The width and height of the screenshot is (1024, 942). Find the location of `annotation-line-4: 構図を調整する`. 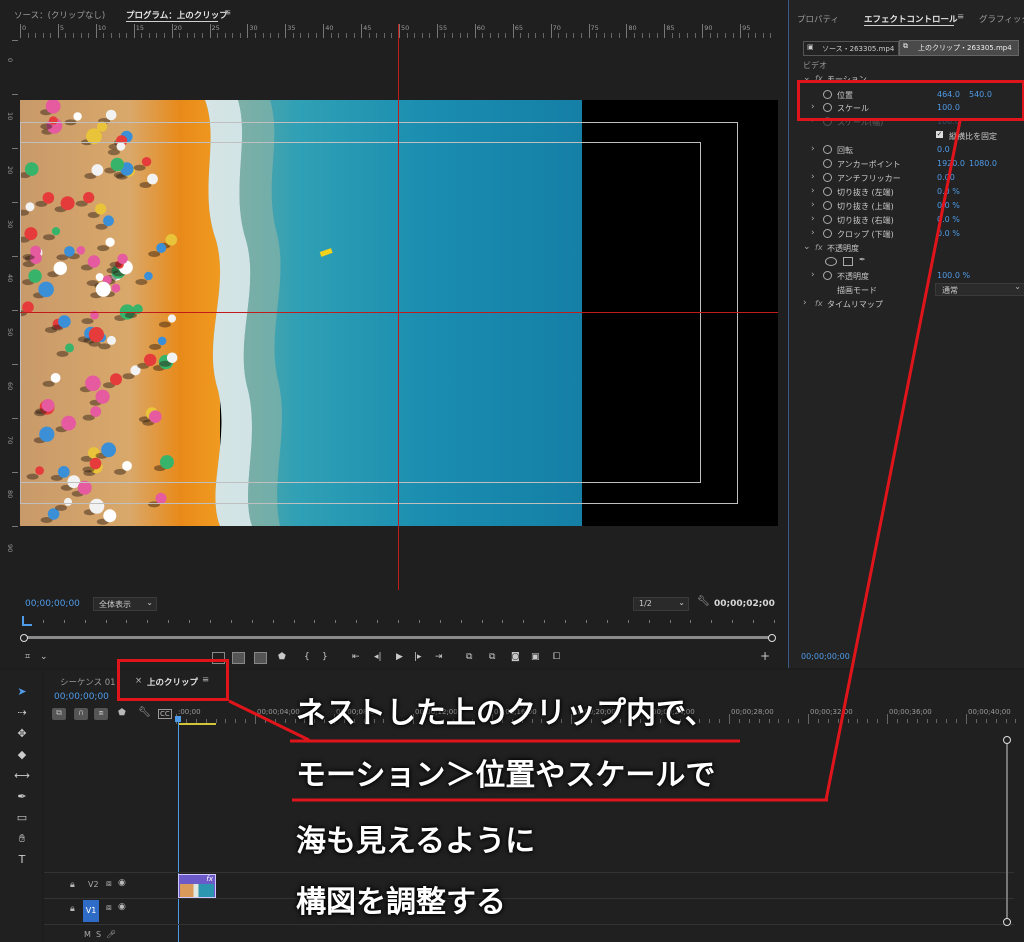

annotation-line-4: 構図を調整する is located at coordinates (401, 902).